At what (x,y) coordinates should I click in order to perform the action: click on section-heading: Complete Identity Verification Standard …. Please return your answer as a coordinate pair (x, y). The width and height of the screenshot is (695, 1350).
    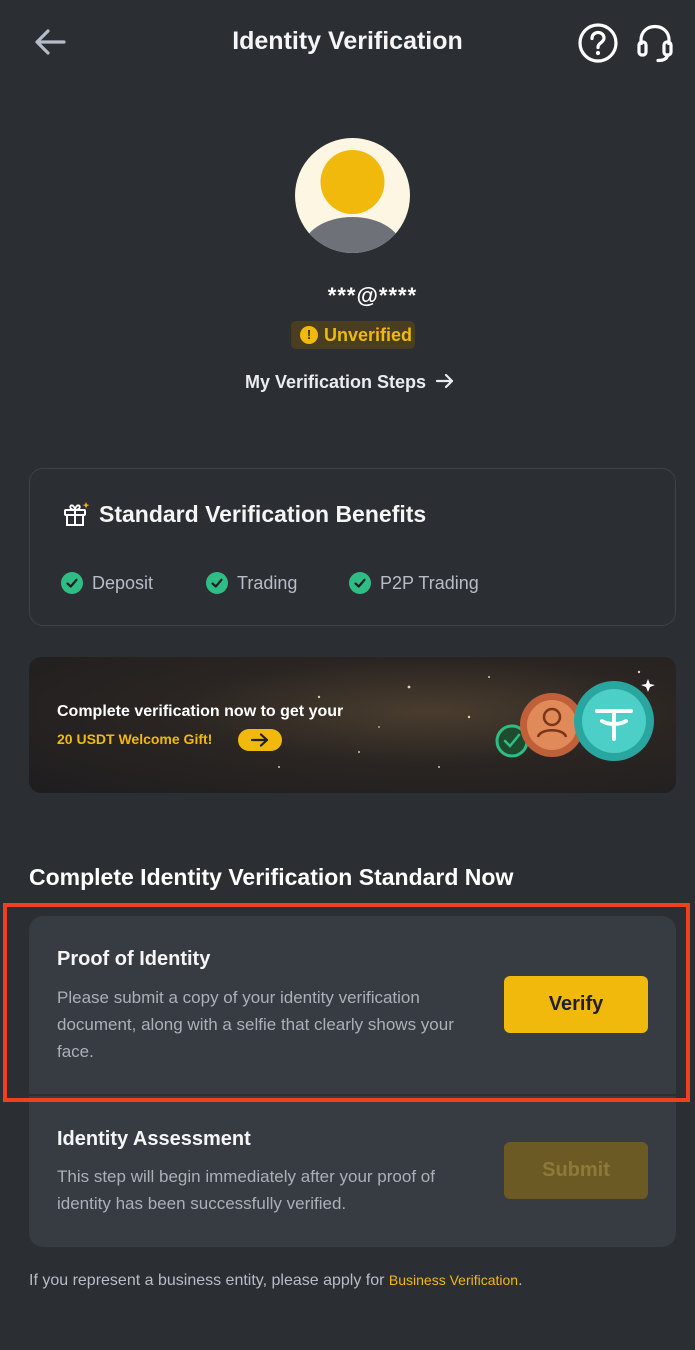
    Looking at the image, I should click on (271, 877).